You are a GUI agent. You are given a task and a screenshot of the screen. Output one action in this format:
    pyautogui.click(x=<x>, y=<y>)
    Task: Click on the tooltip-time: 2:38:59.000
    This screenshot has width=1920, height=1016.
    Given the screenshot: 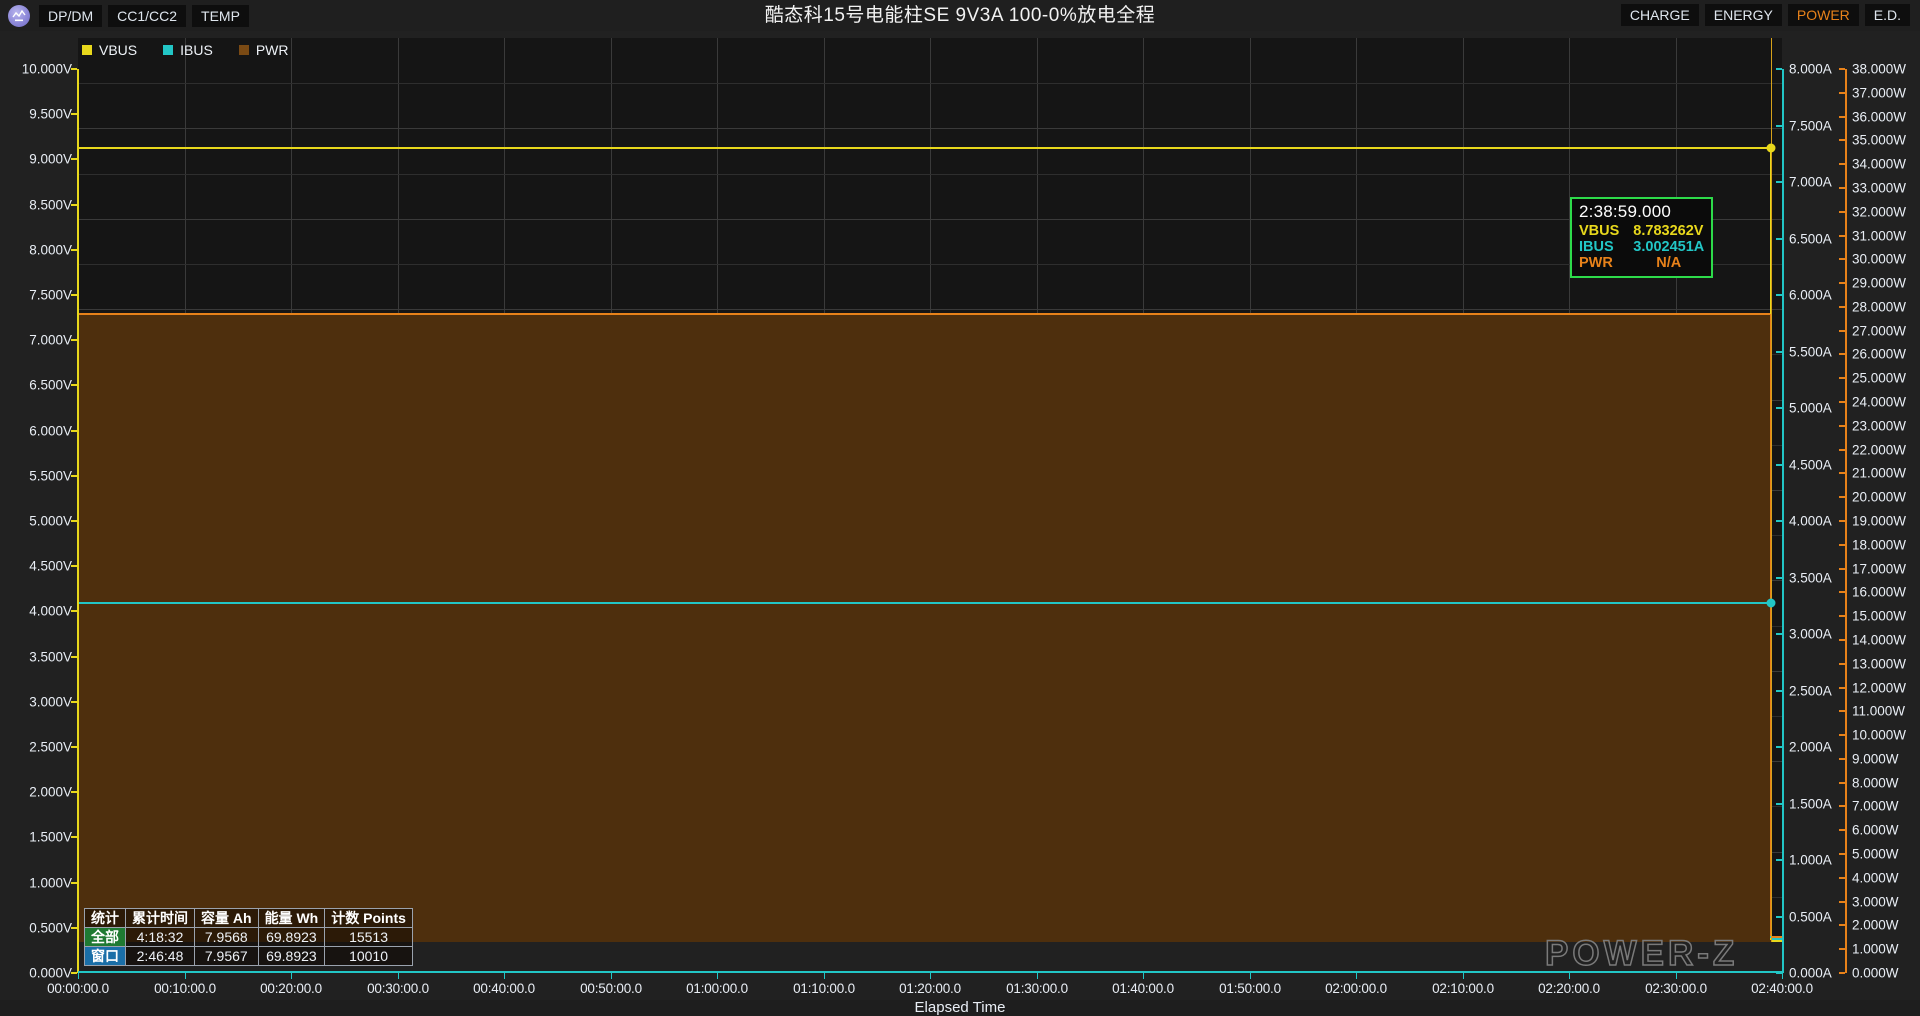 What is the action you would take?
    pyautogui.click(x=1625, y=211)
    